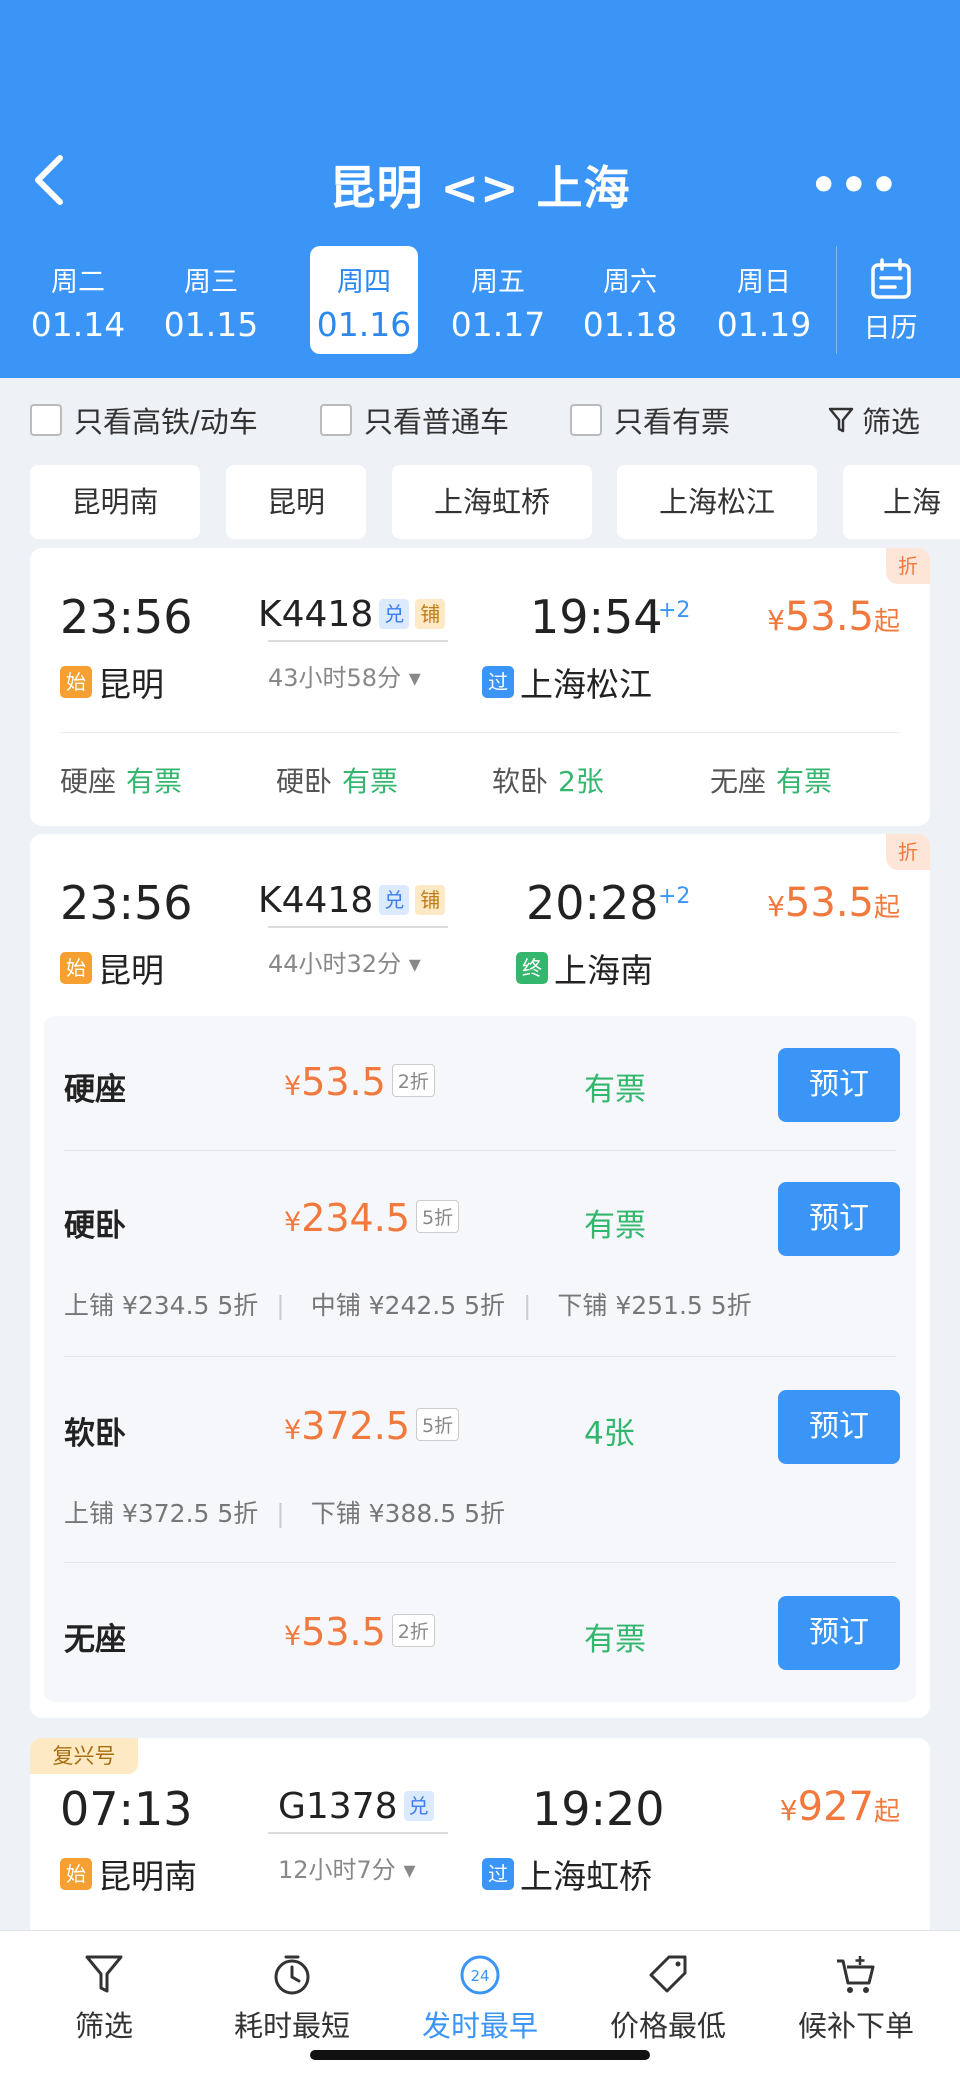 The height and width of the screenshot is (2081, 960). I want to click on train-number: K4418 兑铺, so click(352, 614).